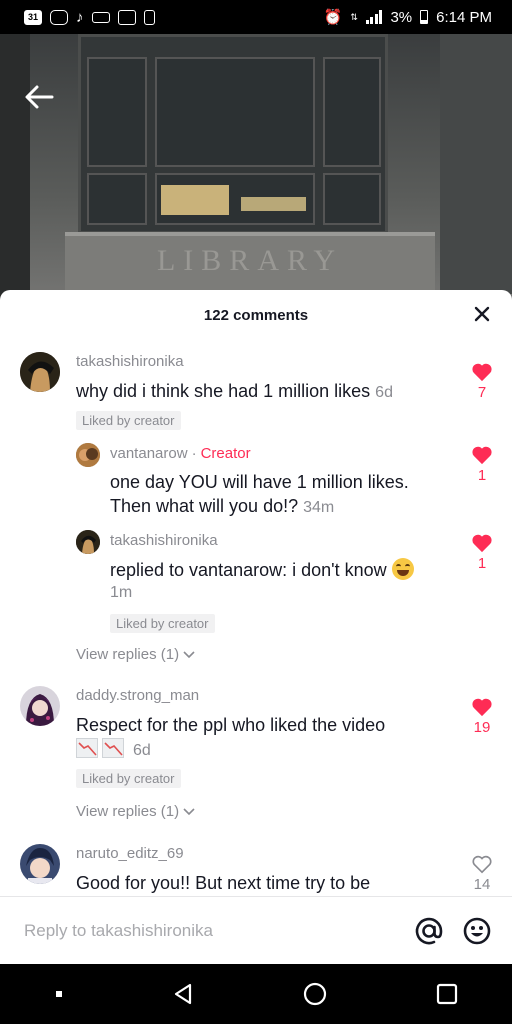 This screenshot has height=1024, width=512. What do you see at coordinates (250, 260) in the screenshot?
I see `library-sign-text: LIBRARY` at bounding box center [250, 260].